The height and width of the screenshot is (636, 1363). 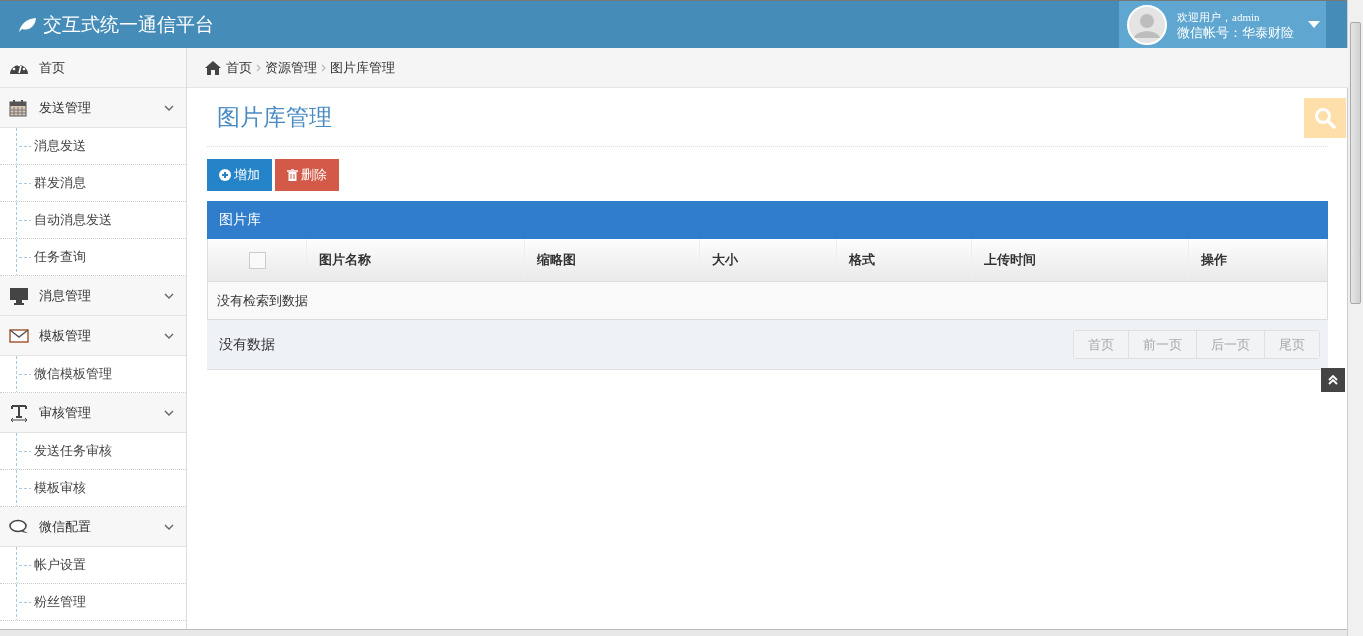 What do you see at coordinates (27, 24) in the screenshot?
I see `leaf-icon` at bounding box center [27, 24].